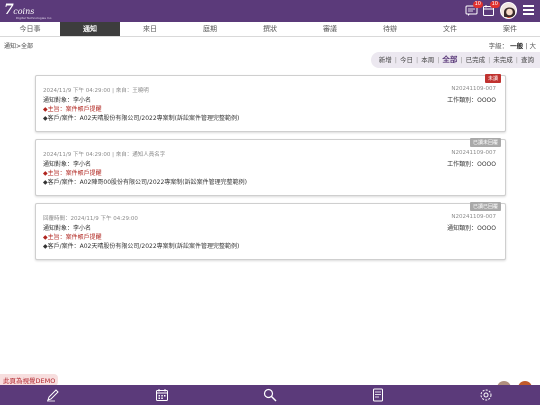  I want to click on filter-week: 本周, so click(427, 60).